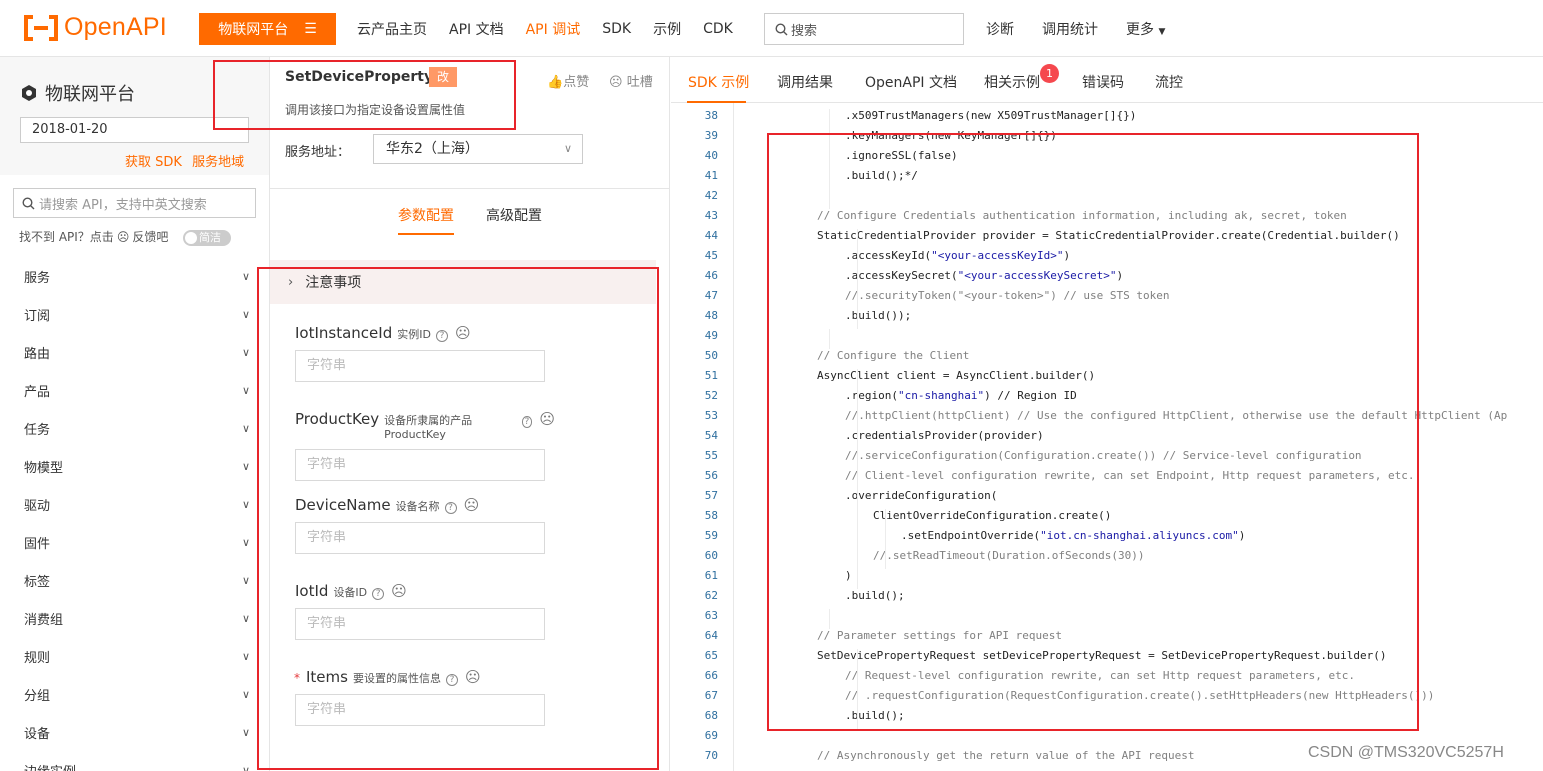 This screenshot has width=1543, height=771. What do you see at coordinates (1012, 82) in the screenshot?
I see `tab-related-examples: 相关示例` at bounding box center [1012, 82].